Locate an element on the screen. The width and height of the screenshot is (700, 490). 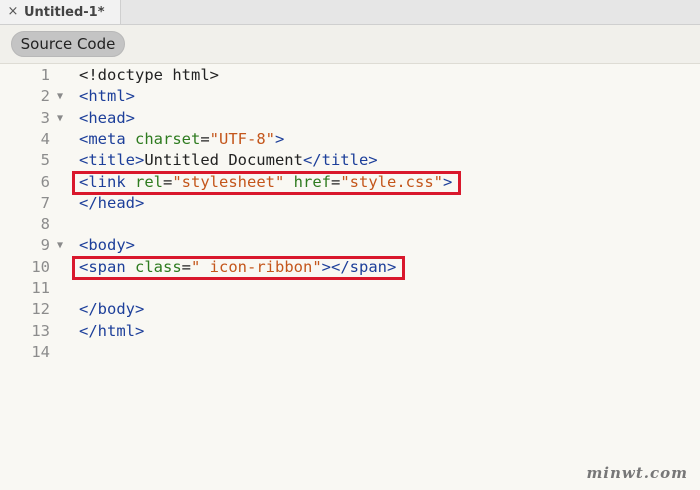
code-text: <body> is located at coordinates (107, 245).